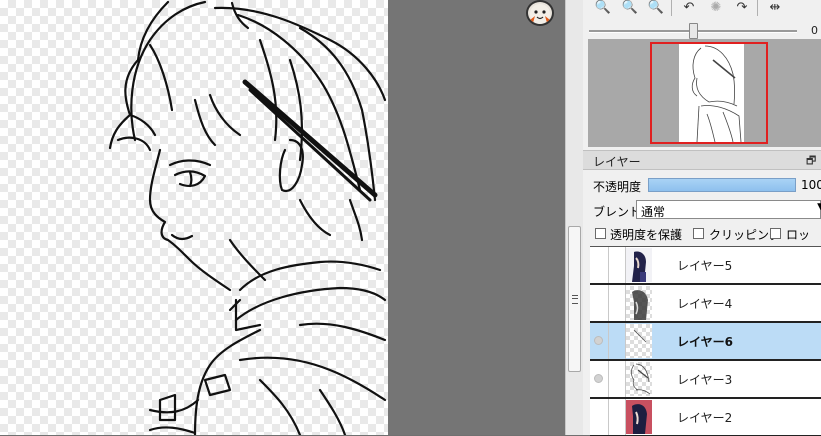 The width and height of the screenshot is (821, 436). Describe the element at coordinates (811, 161) in the screenshot. I see `panel-float-icon: 🗗` at that location.